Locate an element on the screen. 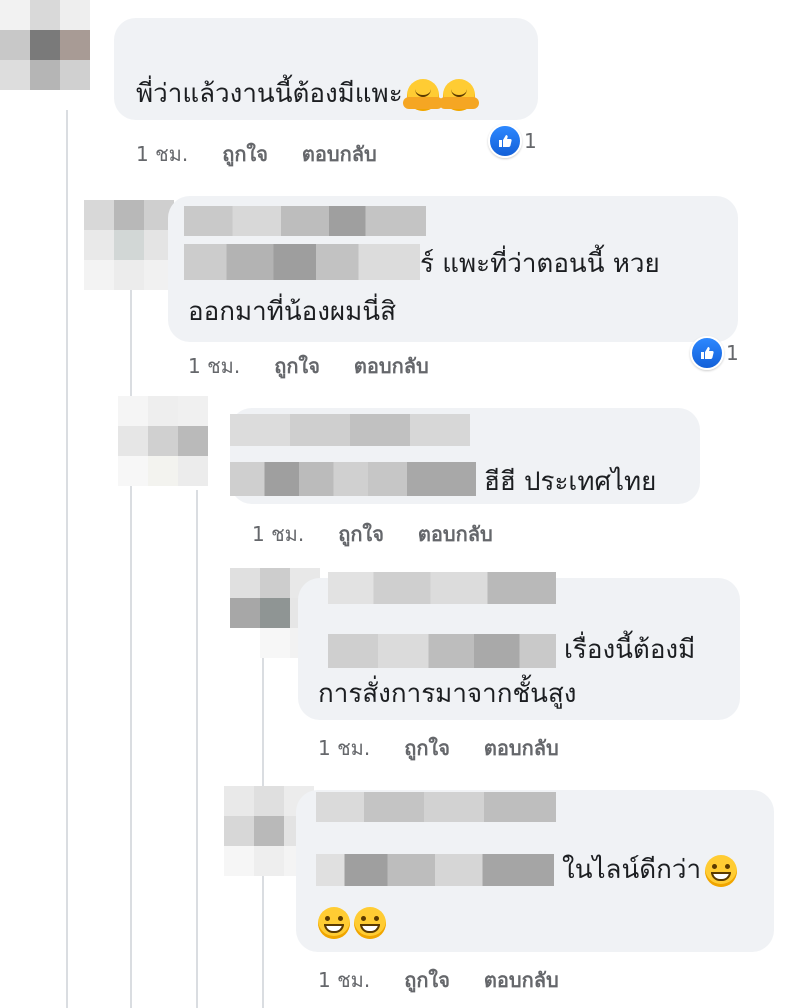 The width and height of the screenshot is (800, 1008). comment-bubble: เรื่องนี้ต้องมี การสั่งการมาจากชั้นสูง is located at coordinates (519, 646).